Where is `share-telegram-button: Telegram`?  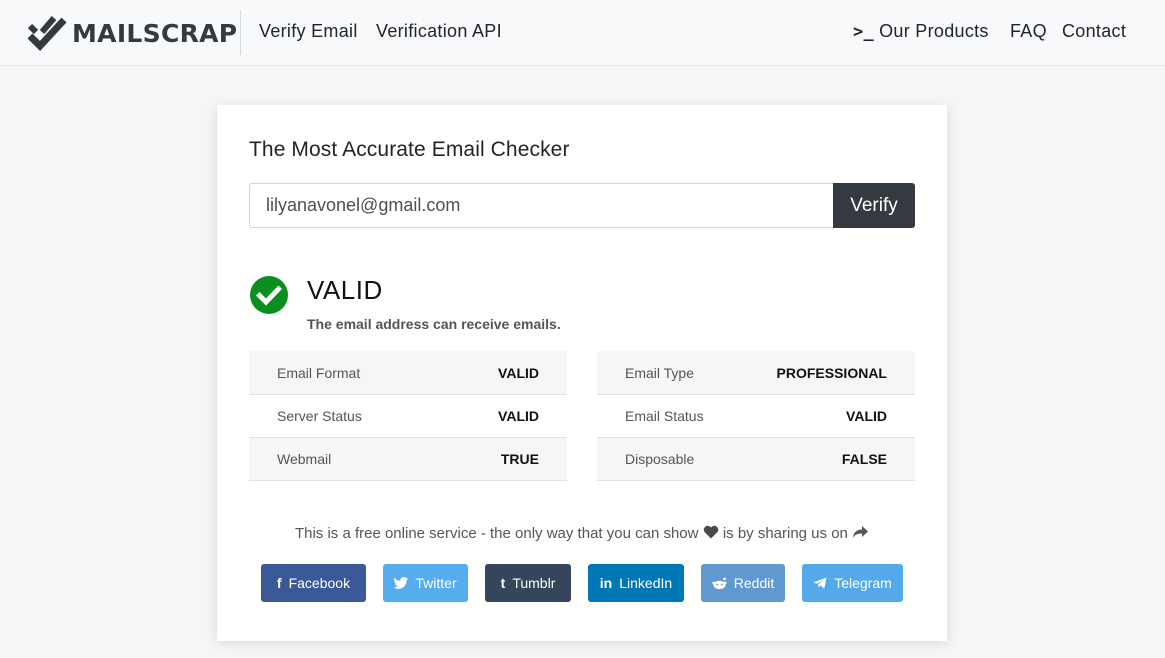 share-telegram-button: Telegram is located at coordinates (852, 583).